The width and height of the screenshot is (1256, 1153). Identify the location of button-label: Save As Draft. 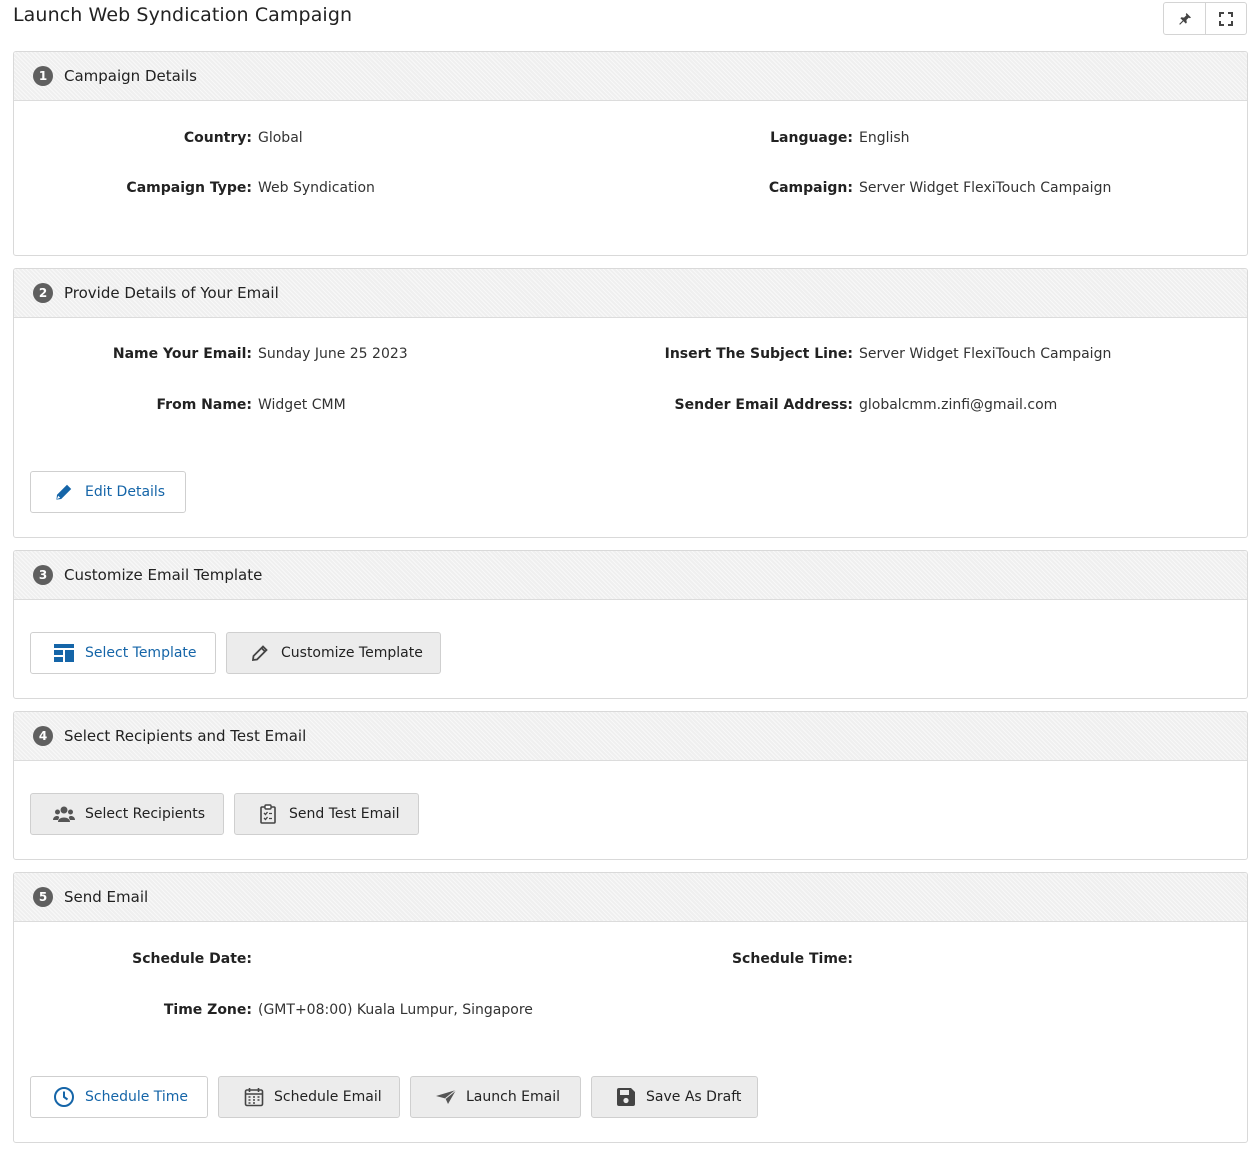
(694, 1097).